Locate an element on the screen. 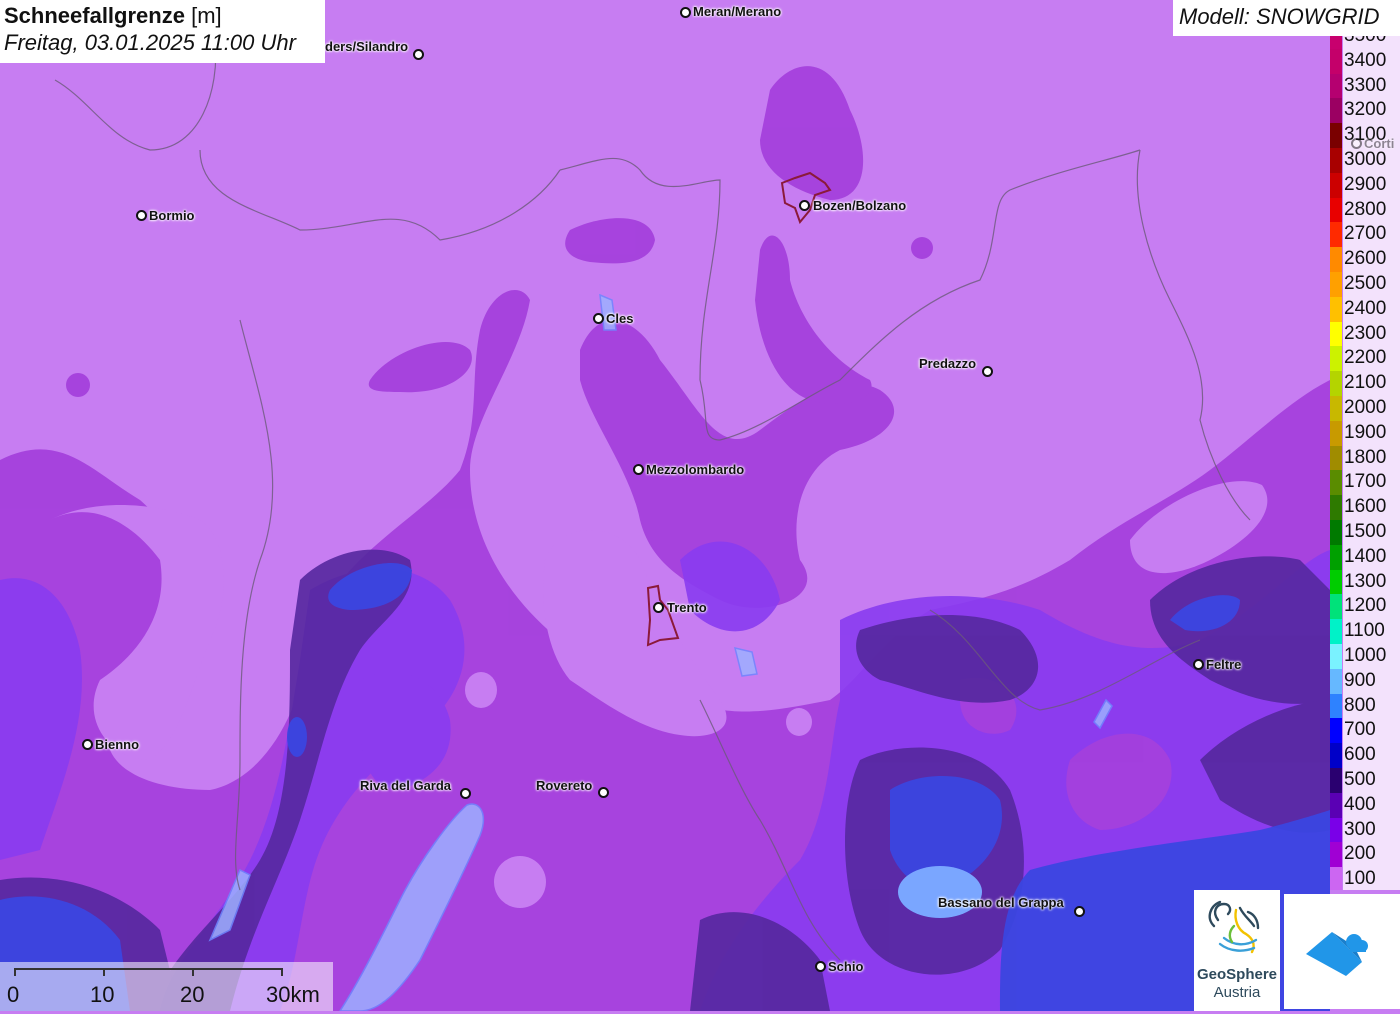  geosphere-logo: GeoSphere Austria is located at coordinates (1237, 950).